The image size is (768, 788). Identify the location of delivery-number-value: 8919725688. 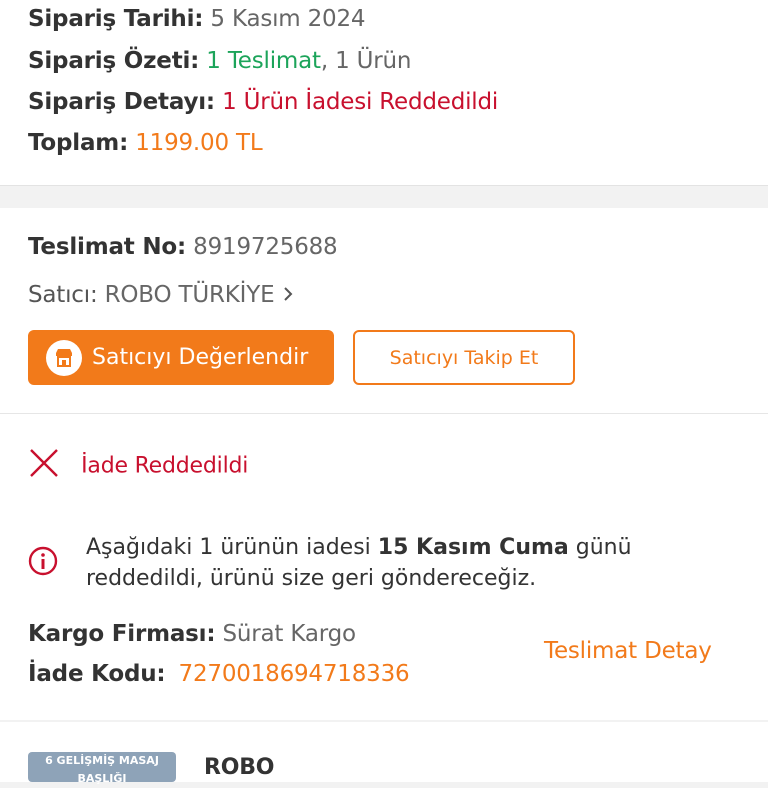
(265, 247).